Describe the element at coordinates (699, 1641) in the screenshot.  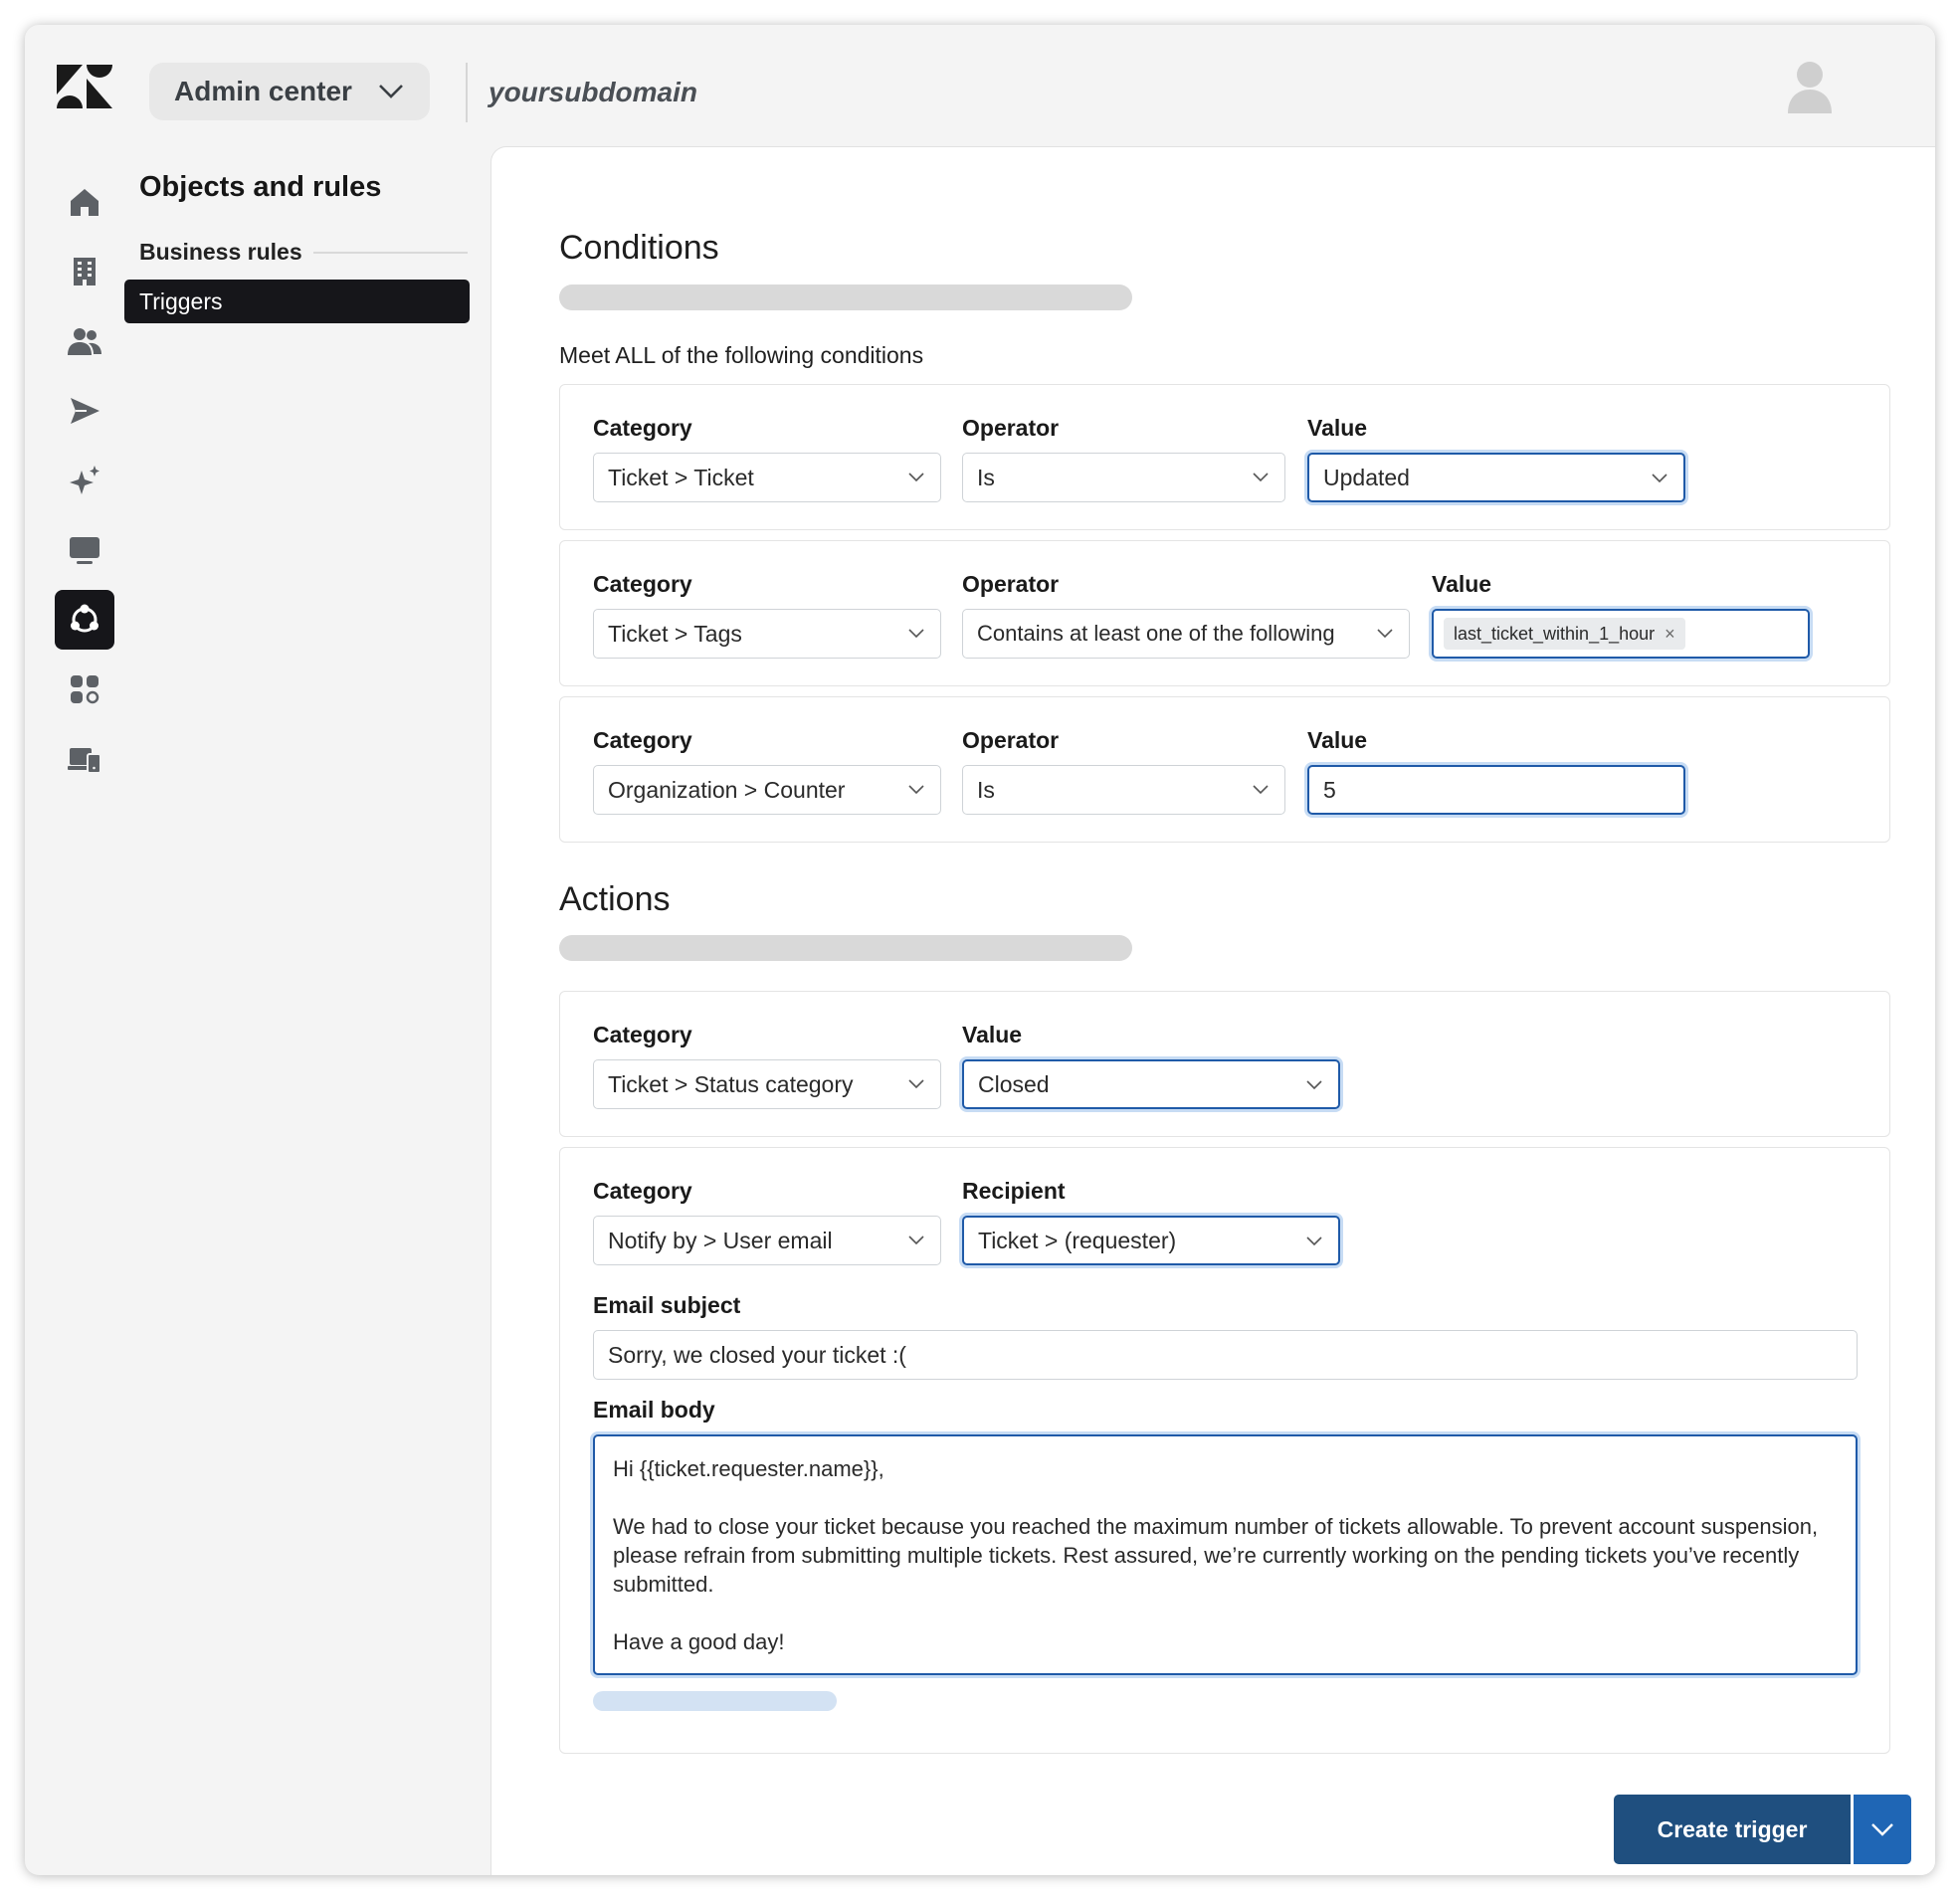
I see `email-body-closing: Have a good day!` at that location.